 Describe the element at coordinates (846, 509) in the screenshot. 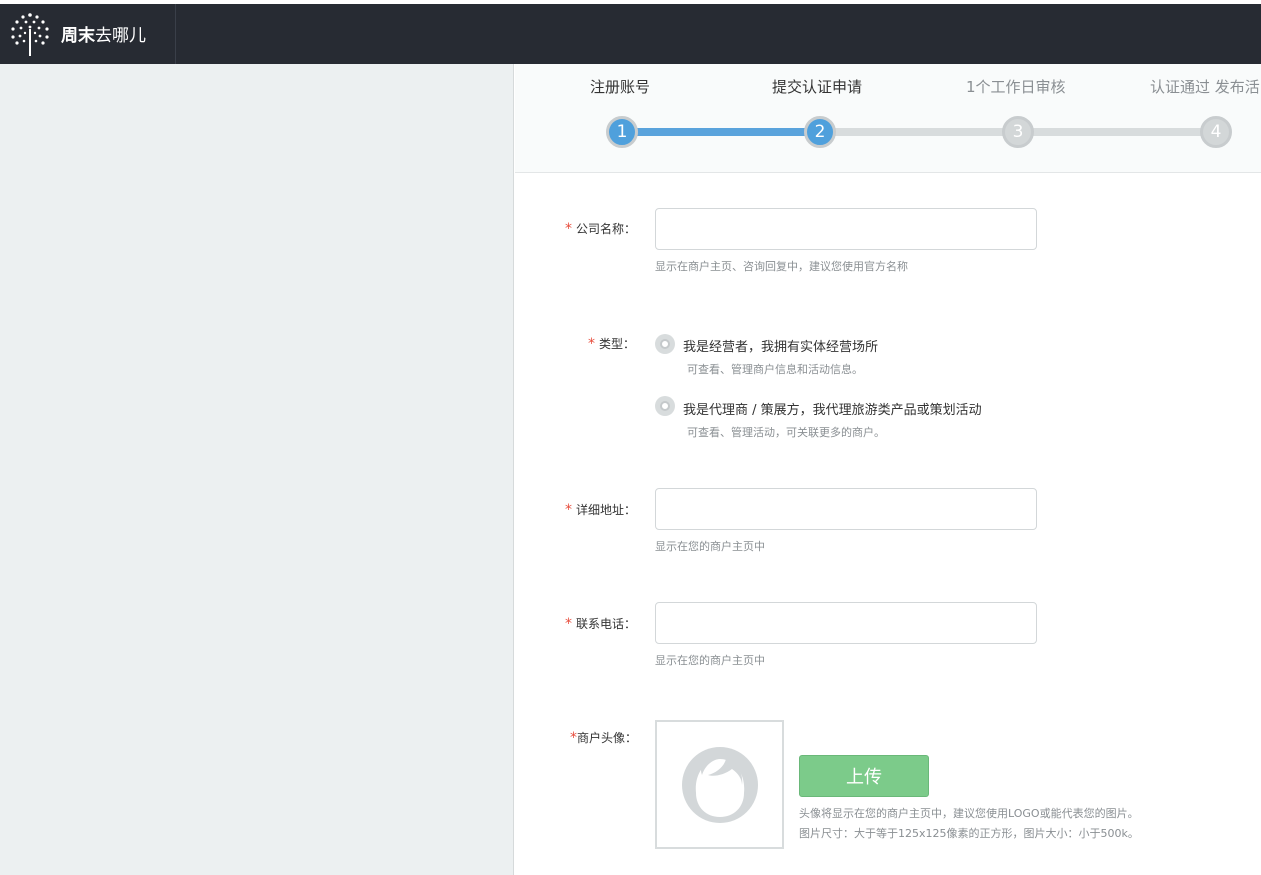

I see `address-input` at that location.